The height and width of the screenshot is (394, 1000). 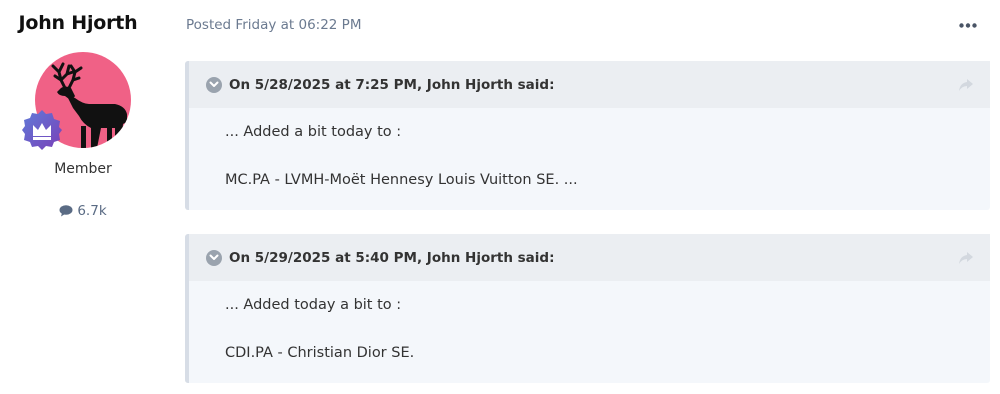 What do you see at coordinates (273, 25) in the screenshot?
I see `post-timestamp: Posted Friday at 06:22 PM` at bounding box center [273, 25].